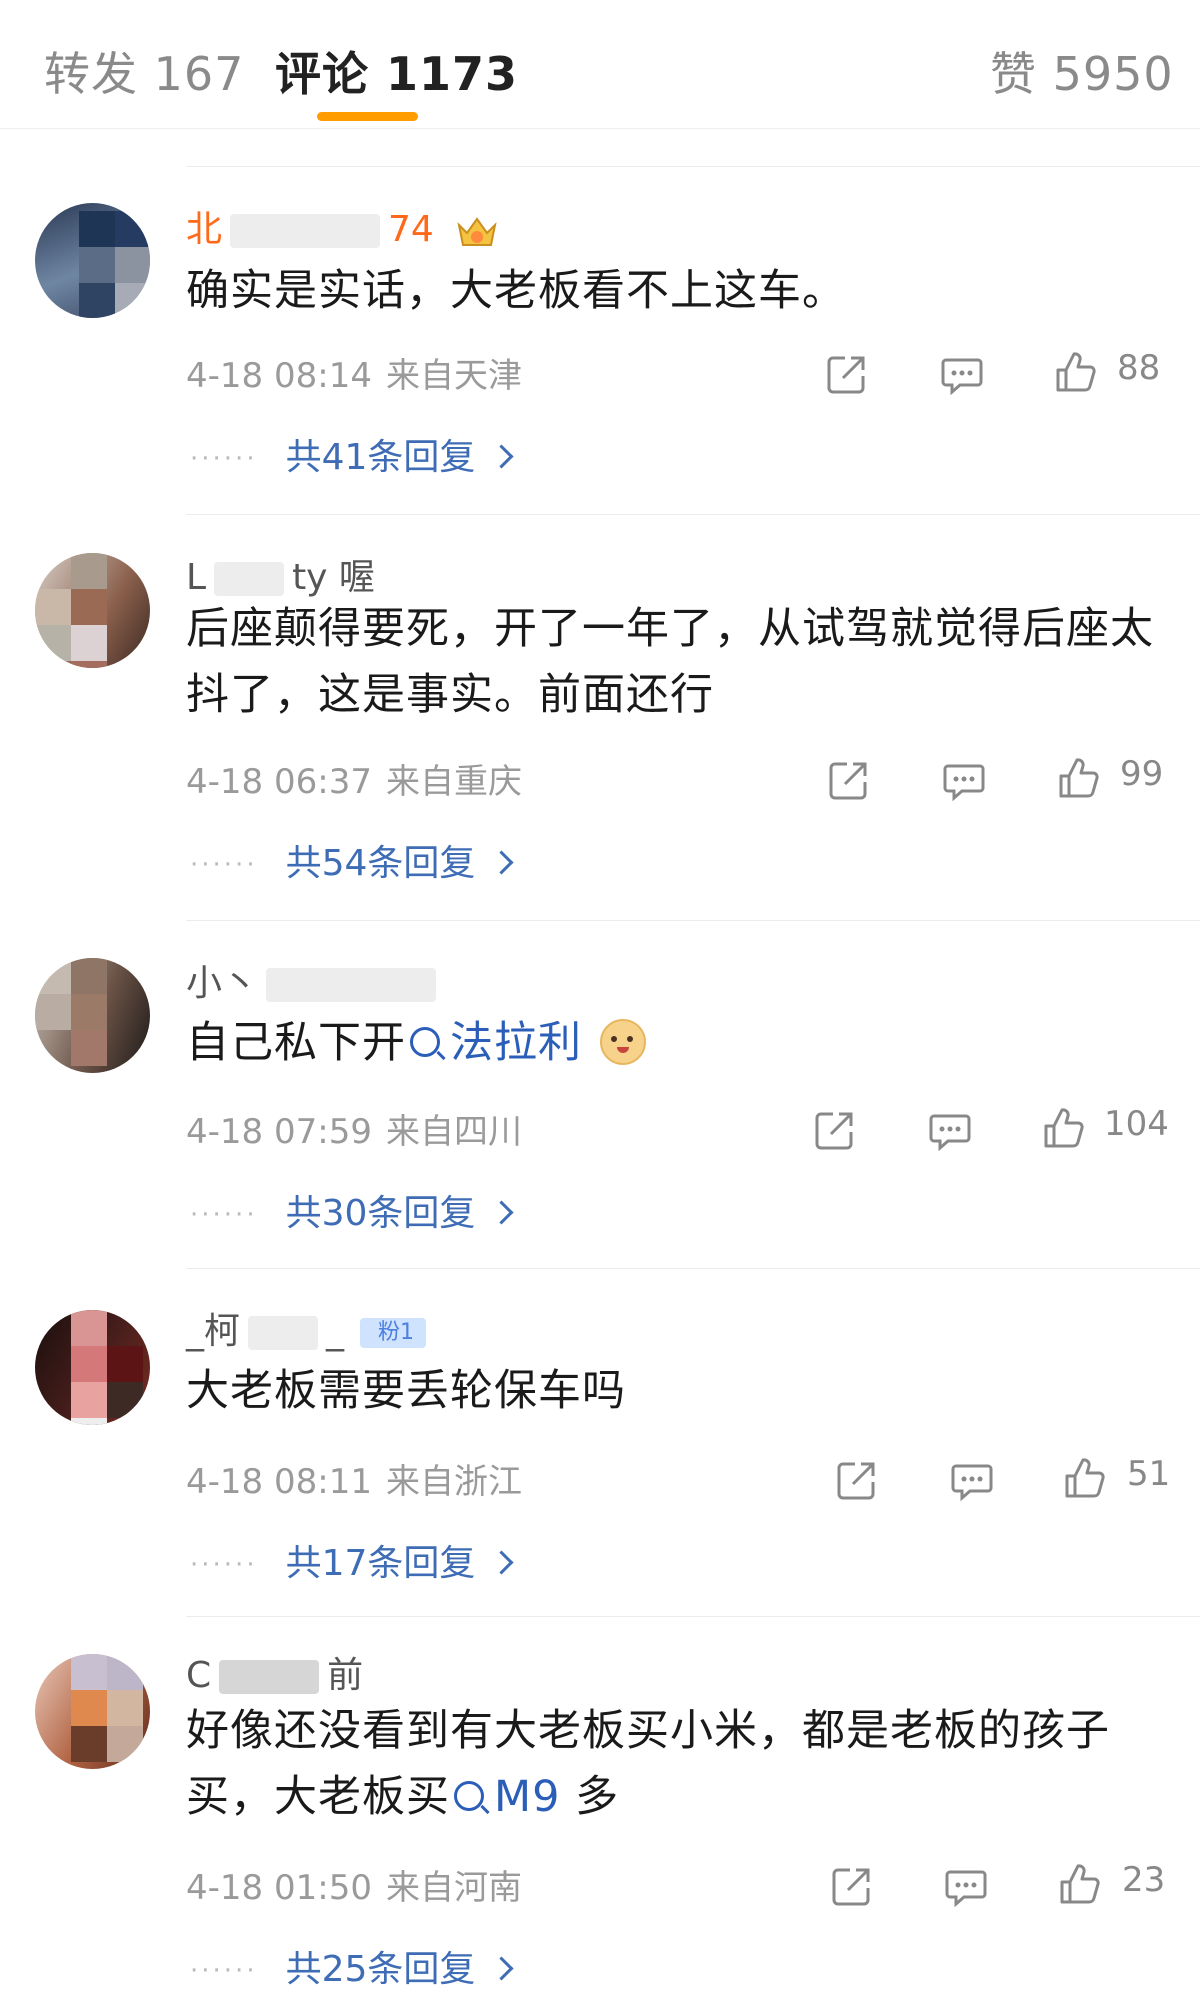 This screenshot has height=2015, width=1200. What do you see at coordinates (670, 662) in the screenshot?
I see `comment-text: 后座颠得要死，开了一年了，从试驾就觉得后座太抖了，这是事实。前面还行` at bounding box center [670, 662].